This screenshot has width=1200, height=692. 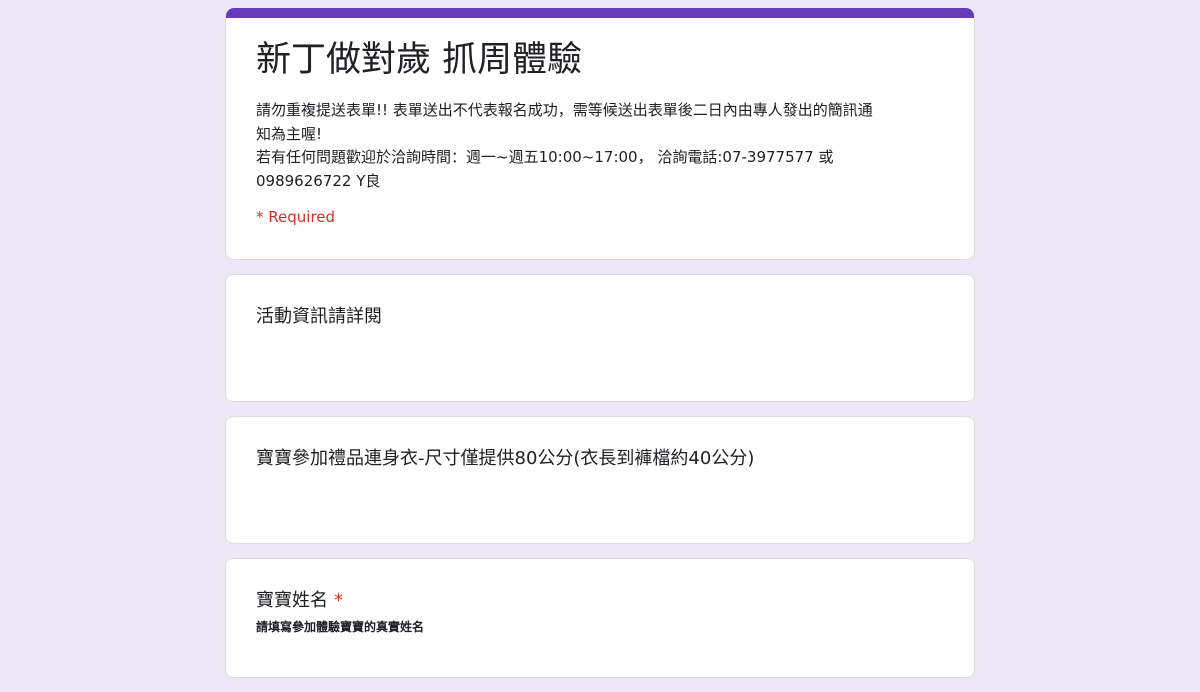 I want to click on section-card-gift-size: 寶寶參加禮品連身衣-尺寸僅提供80公分(衣長到褲檔約40公分), so click(x=600, y=480).